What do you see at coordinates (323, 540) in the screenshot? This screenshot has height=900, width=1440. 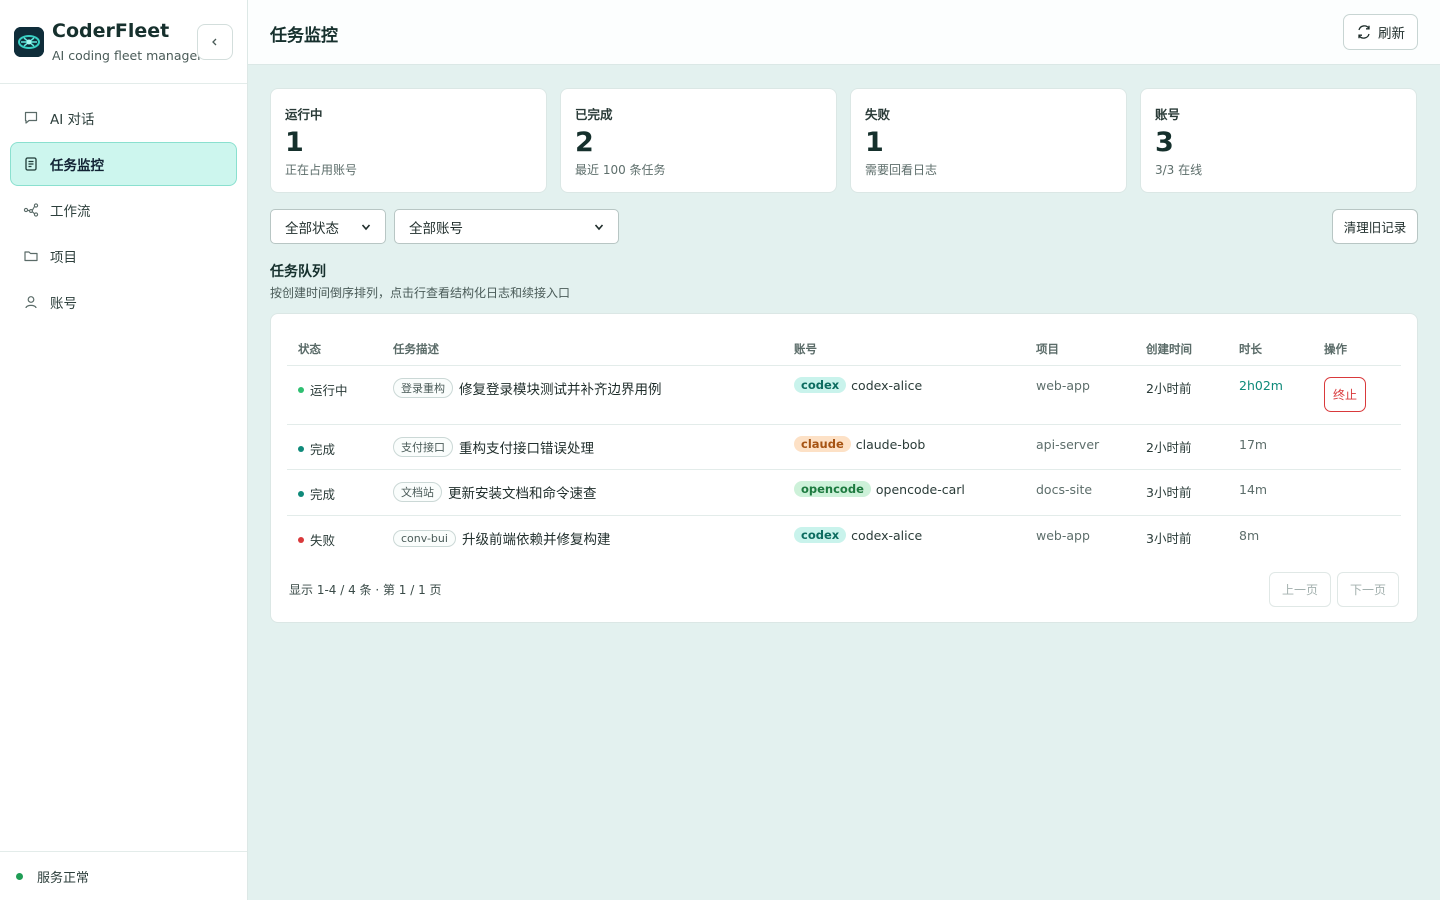 I see `status-text: 失败` at bounding box center [323, 540].